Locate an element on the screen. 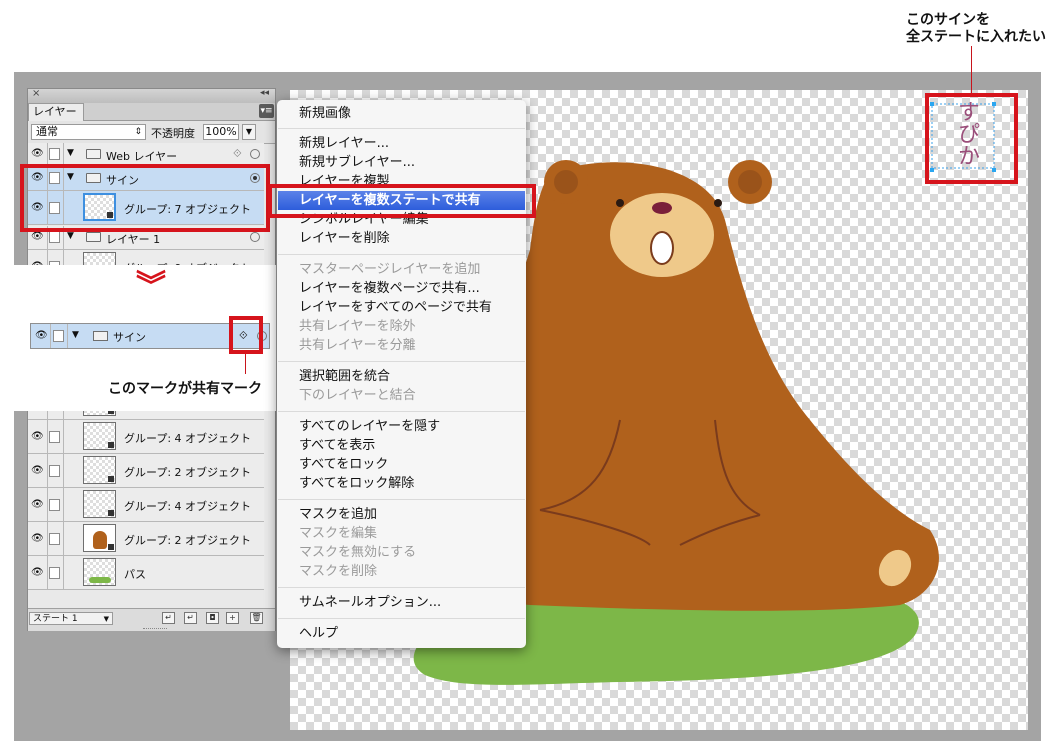  layer-row-group4a: 👁 グループ: 4 オブジェクト is located at coordinates (146, 437).